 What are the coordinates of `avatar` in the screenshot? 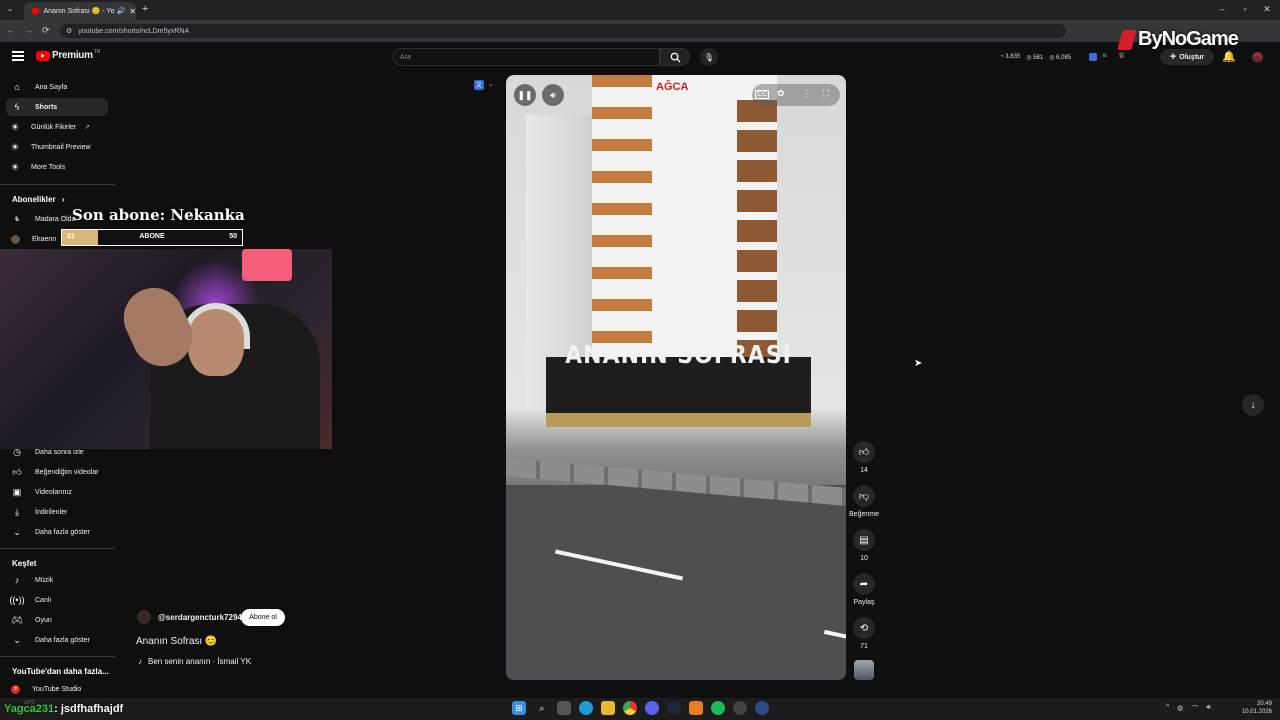 It's located at (1257, 57).